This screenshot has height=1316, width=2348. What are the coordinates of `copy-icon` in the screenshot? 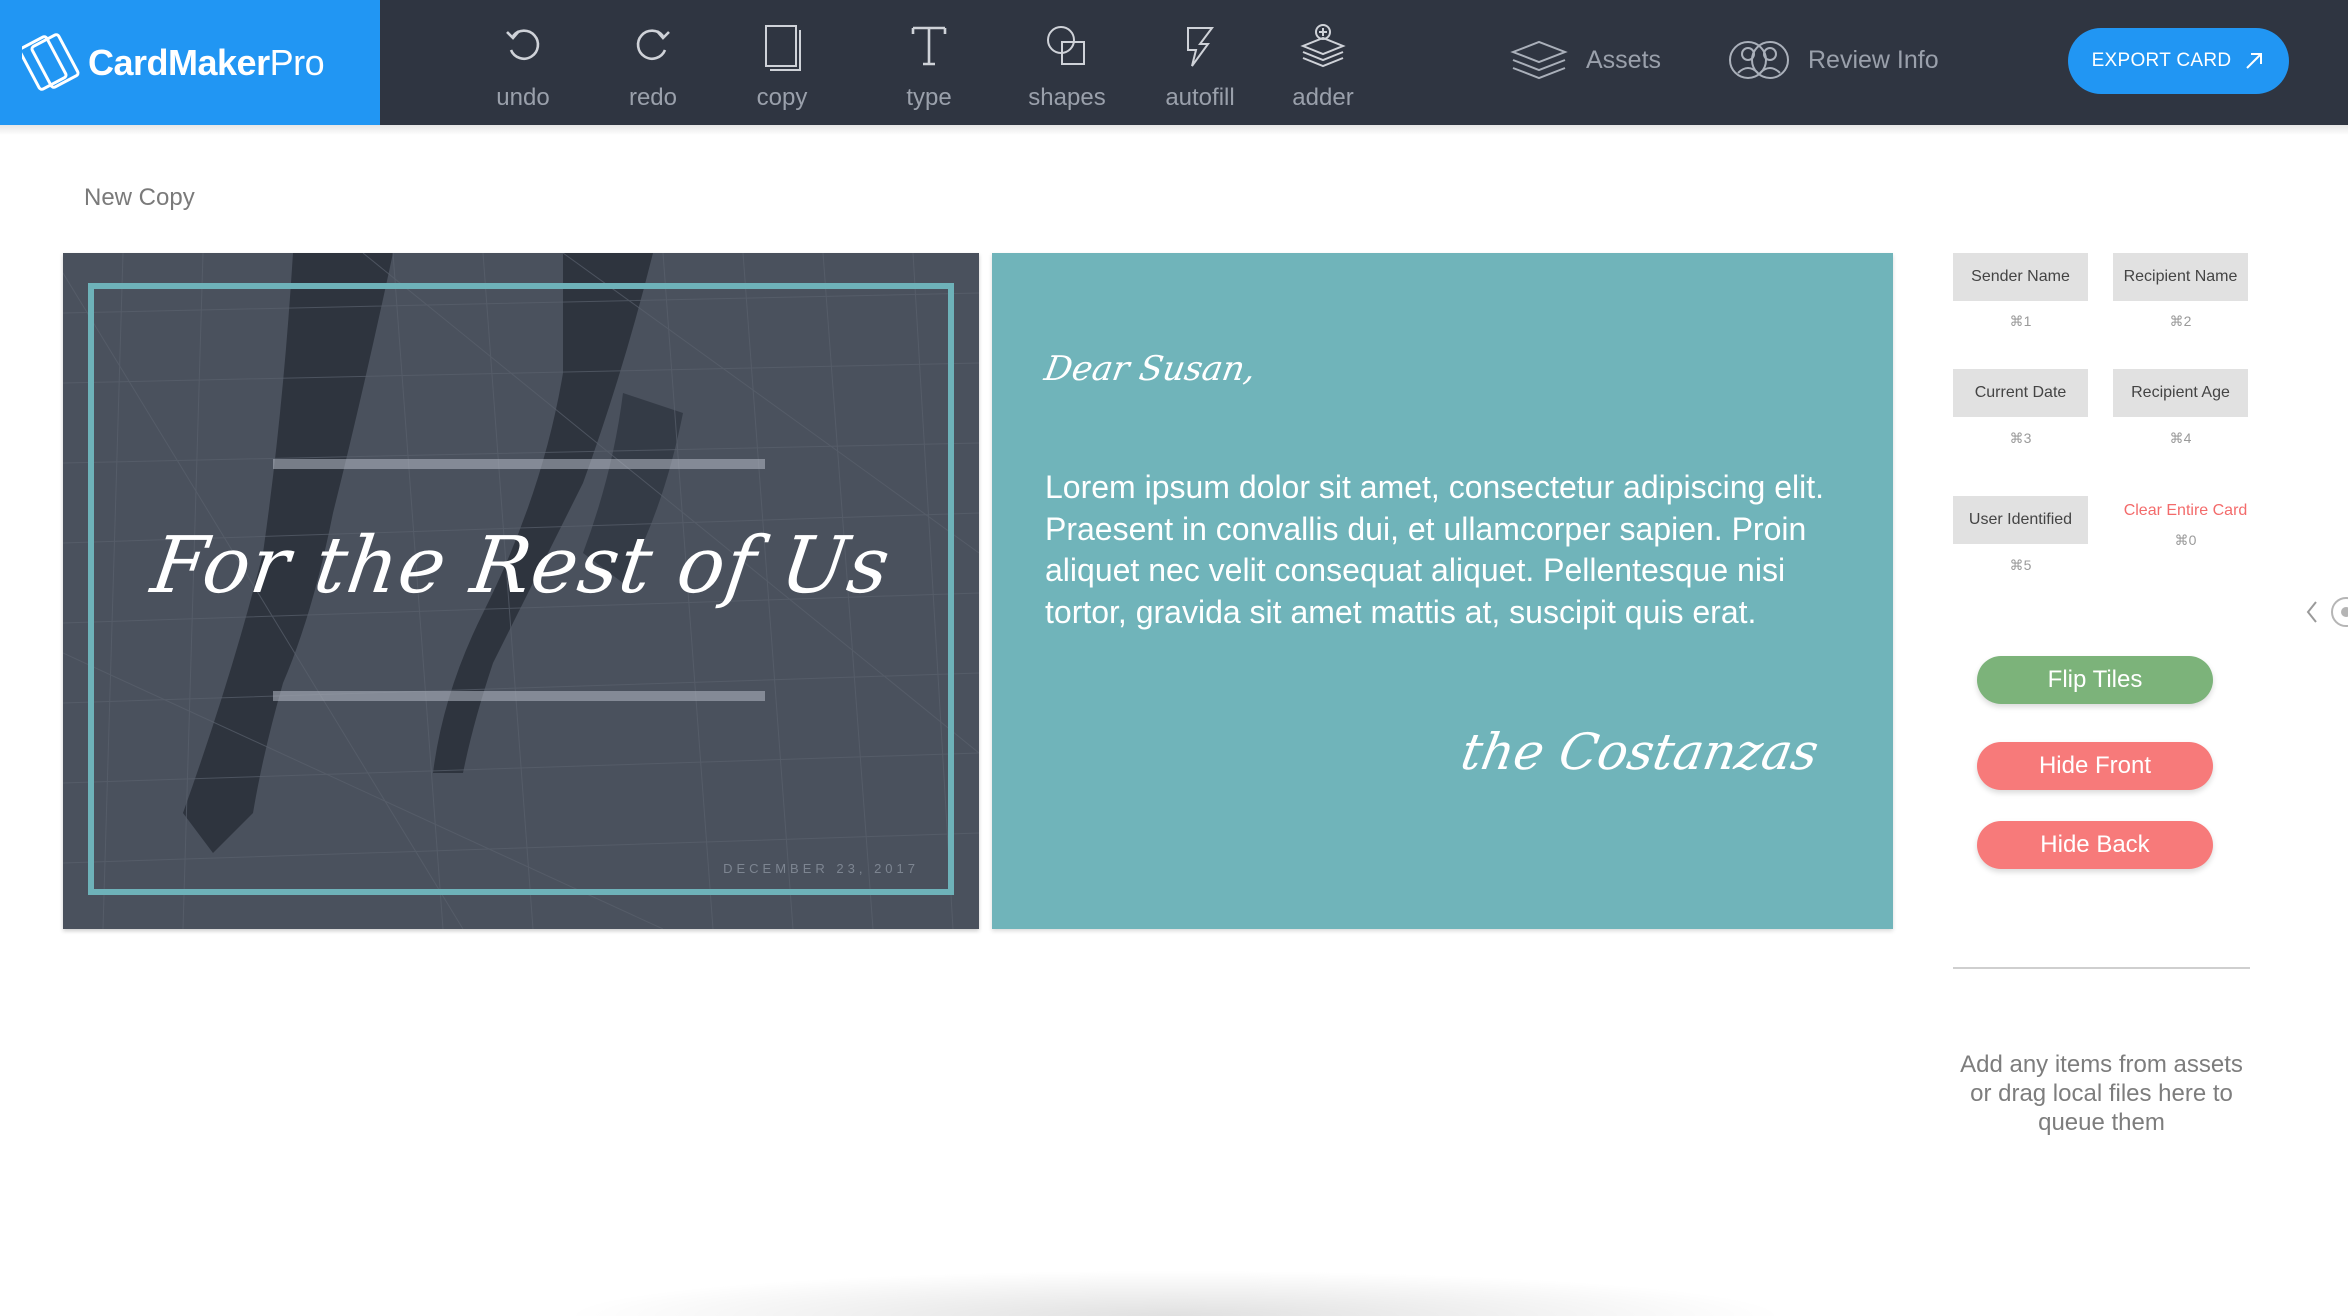 It's located at (783, 48).